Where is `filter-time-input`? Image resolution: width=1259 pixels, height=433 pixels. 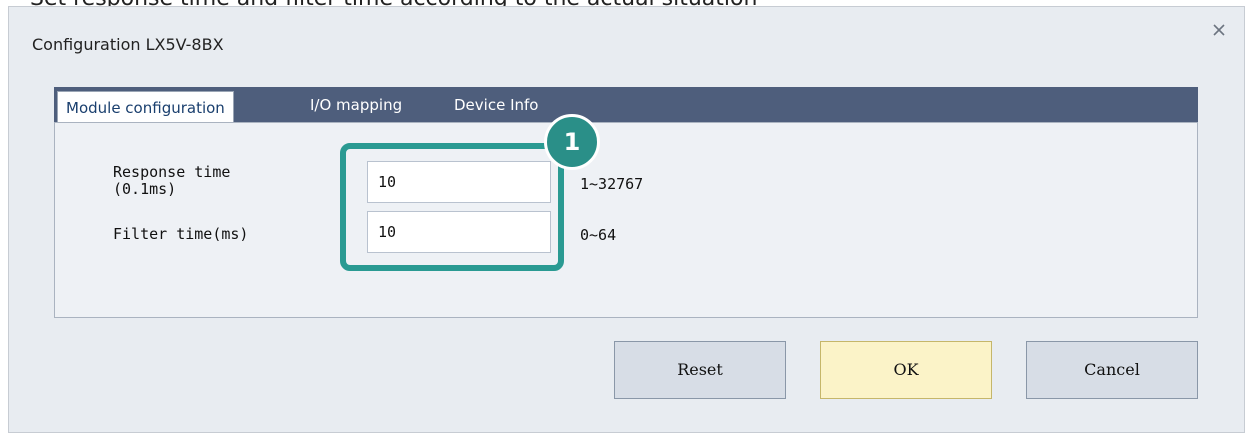 filter-time-input is located at coordinates (459, 232).